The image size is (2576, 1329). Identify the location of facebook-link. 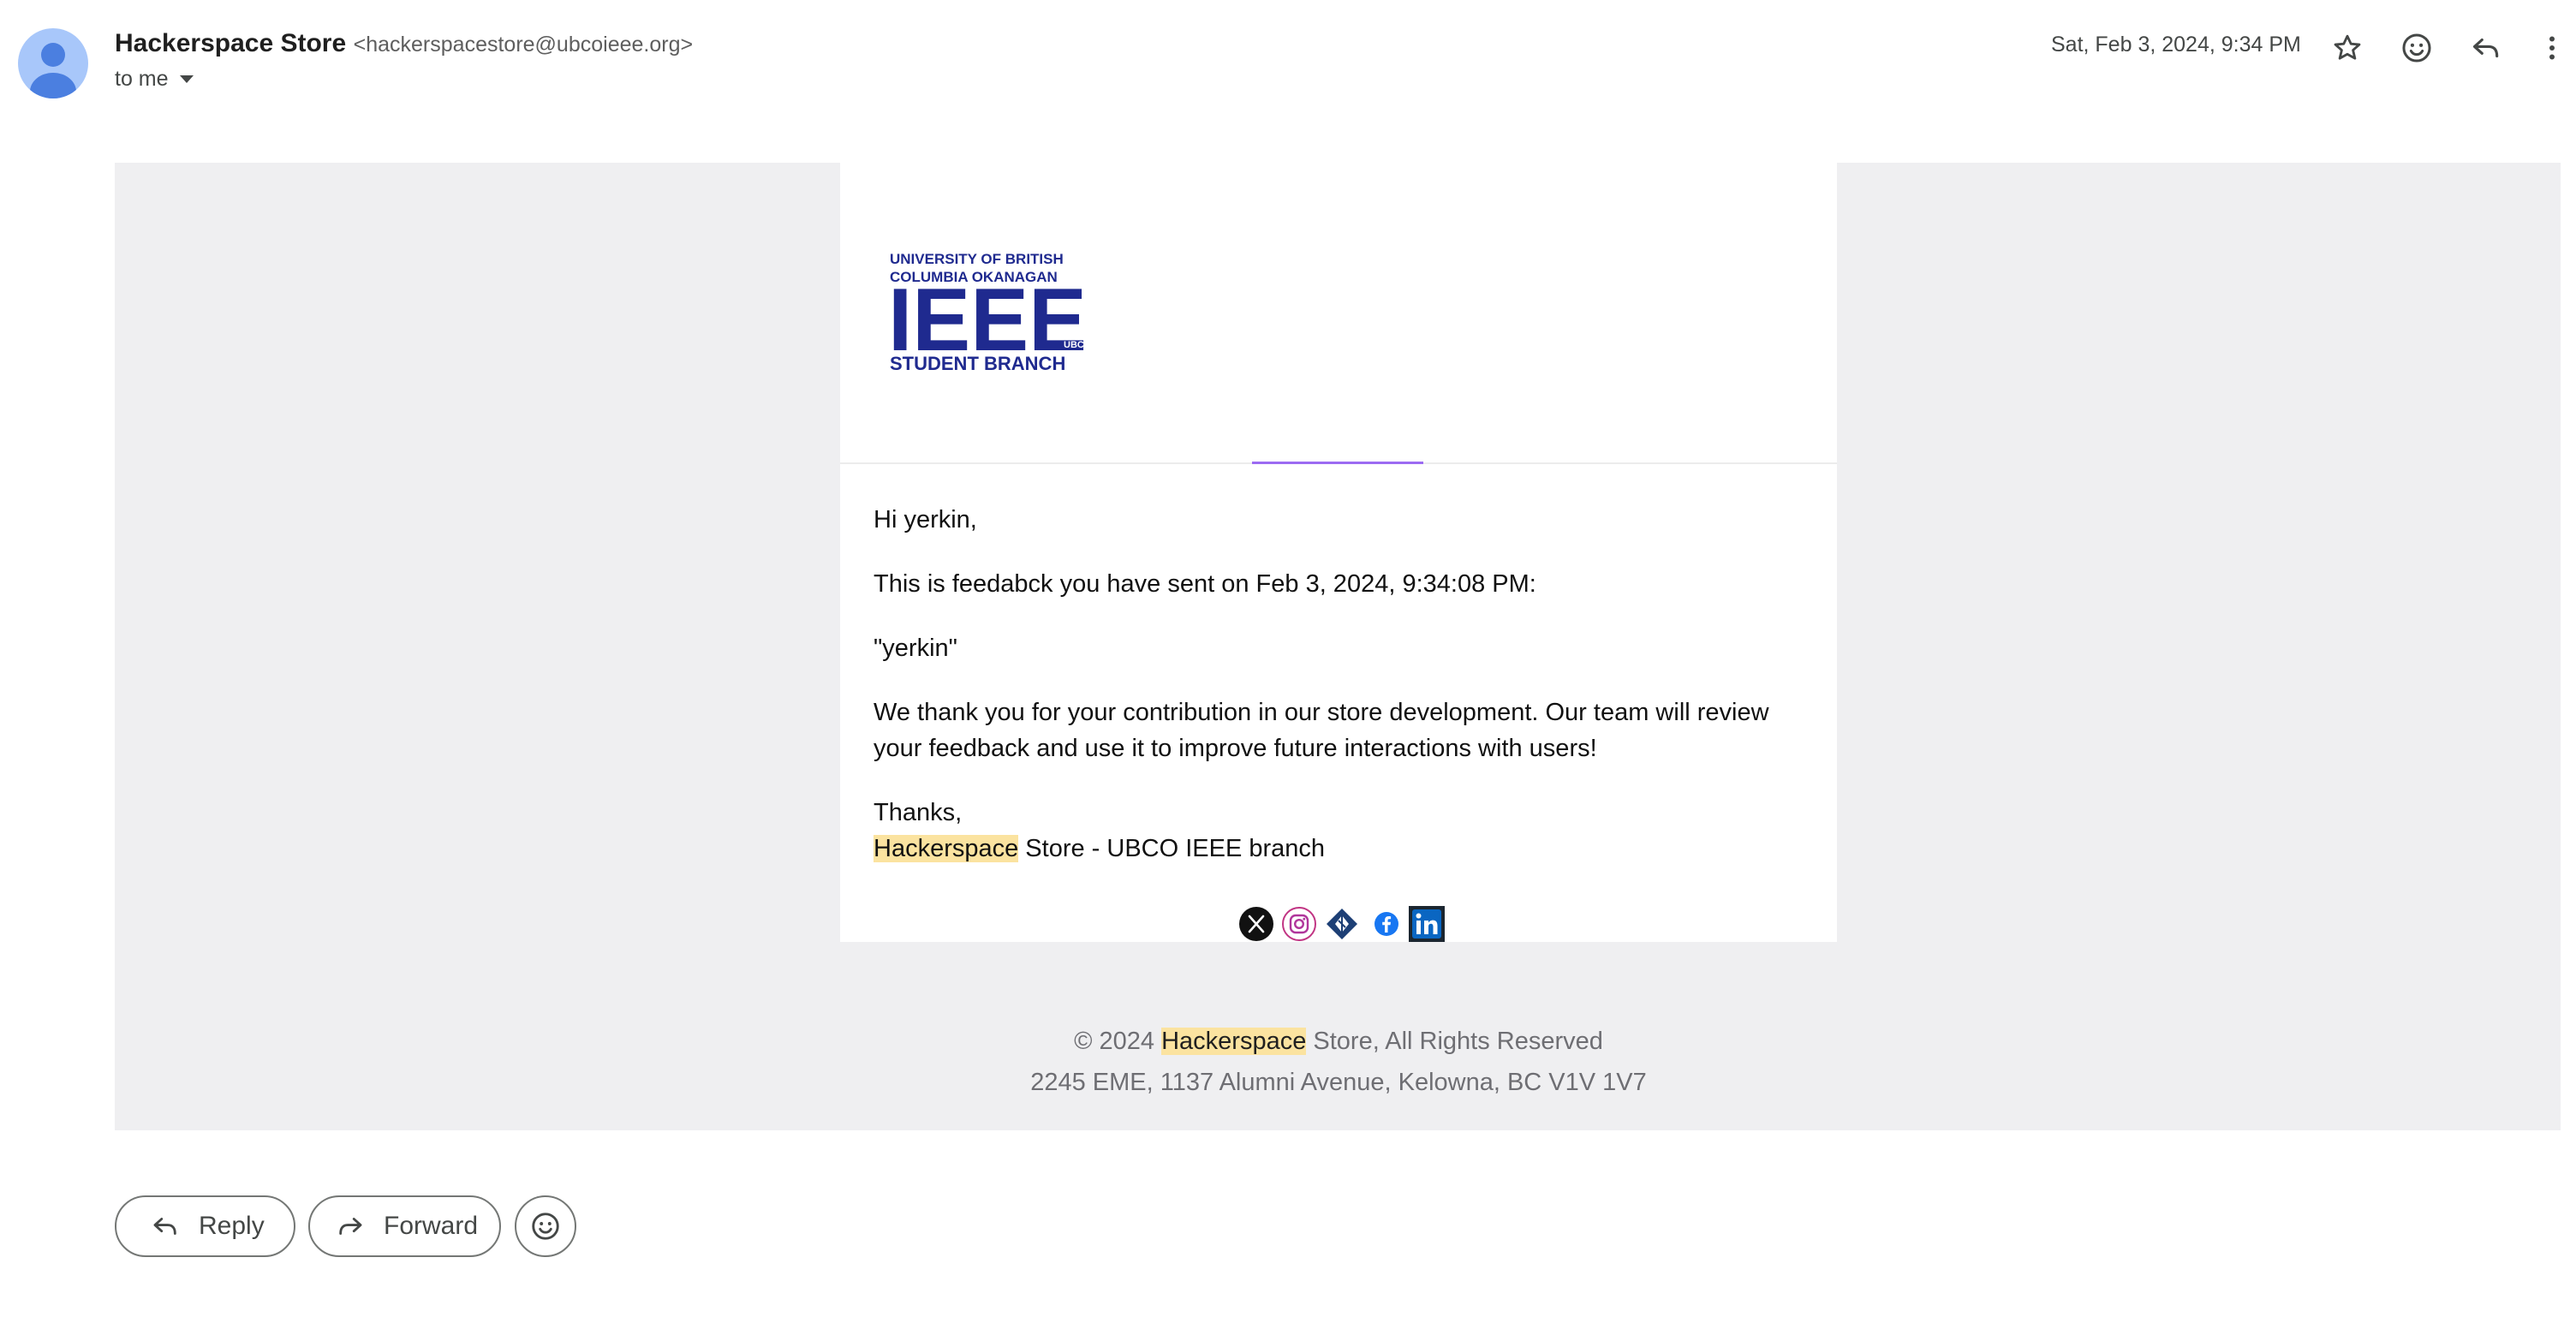
(1386, 924).